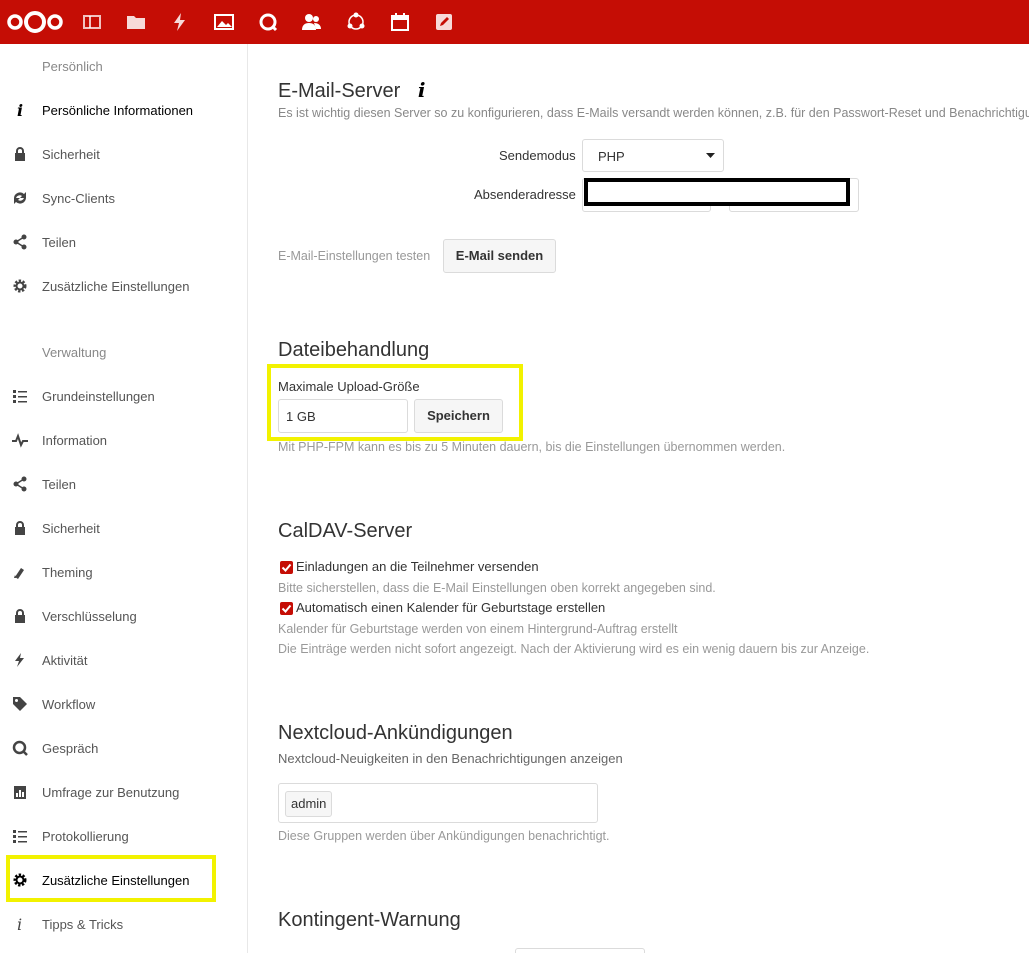 This screenshot has width=1029, height=953. I want to click on group-tag: admin, so click(309, 804).